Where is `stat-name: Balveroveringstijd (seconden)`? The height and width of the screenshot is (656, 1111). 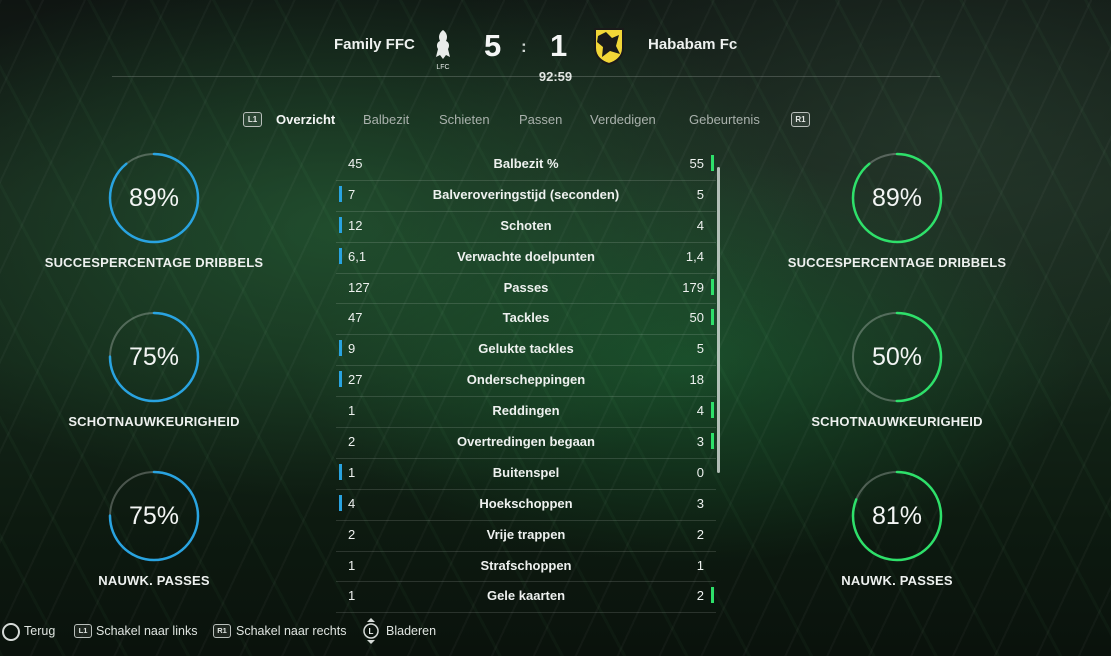 stat-name: Balveroveringstijd (seconden) is located at coordinates (526, 194).